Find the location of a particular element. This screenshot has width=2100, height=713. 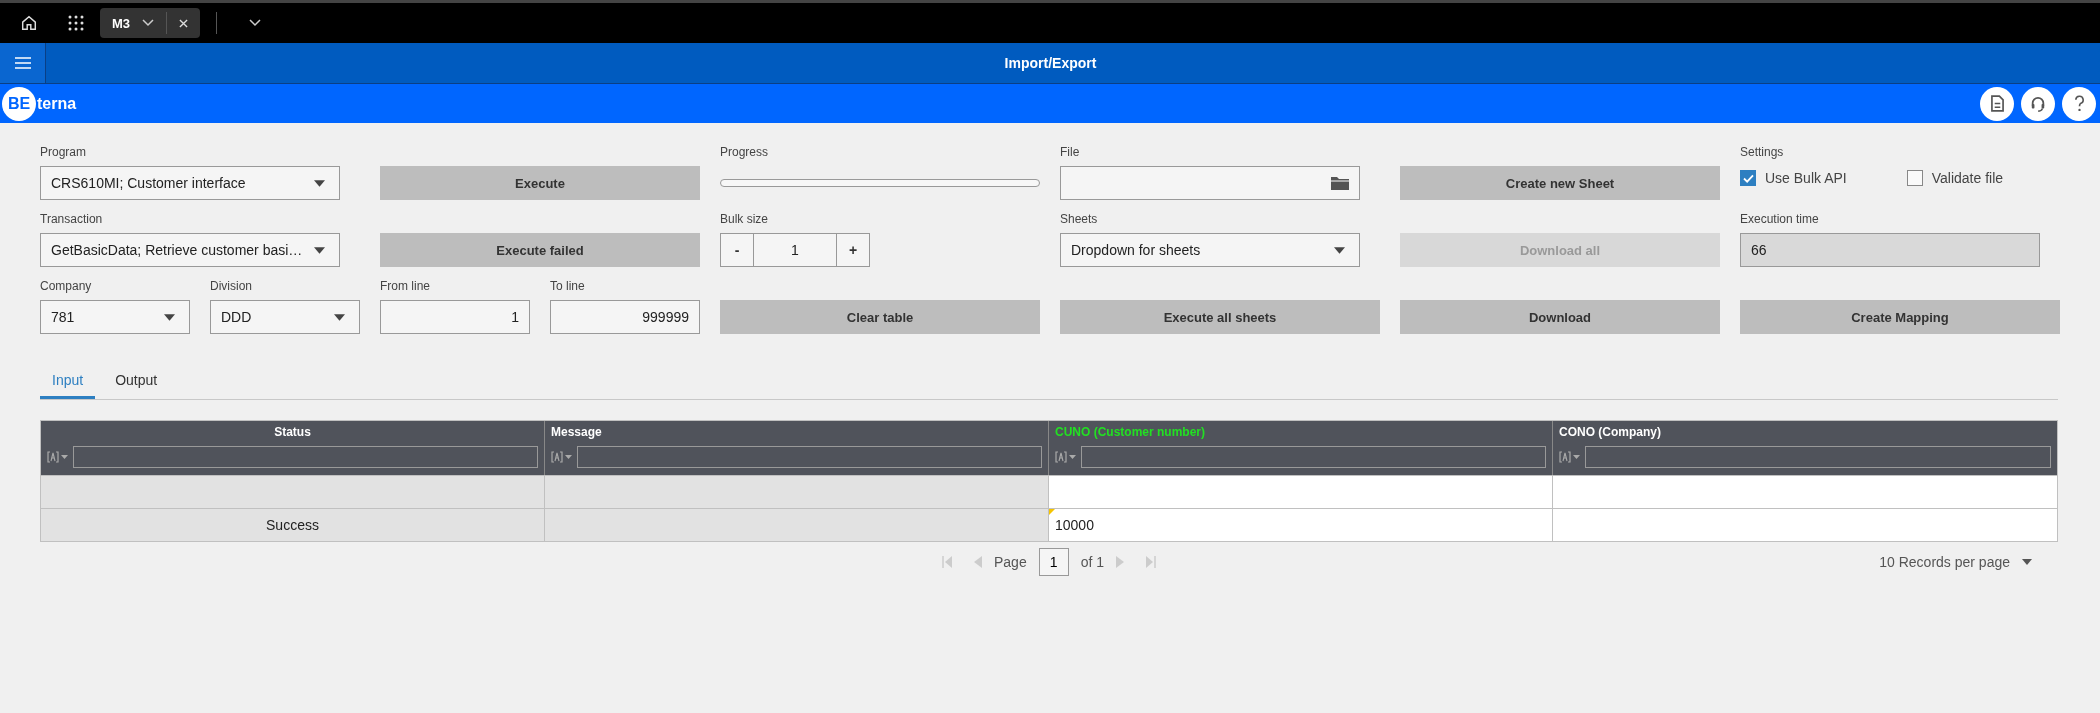

support-button is located at coordinates (2038, 103).